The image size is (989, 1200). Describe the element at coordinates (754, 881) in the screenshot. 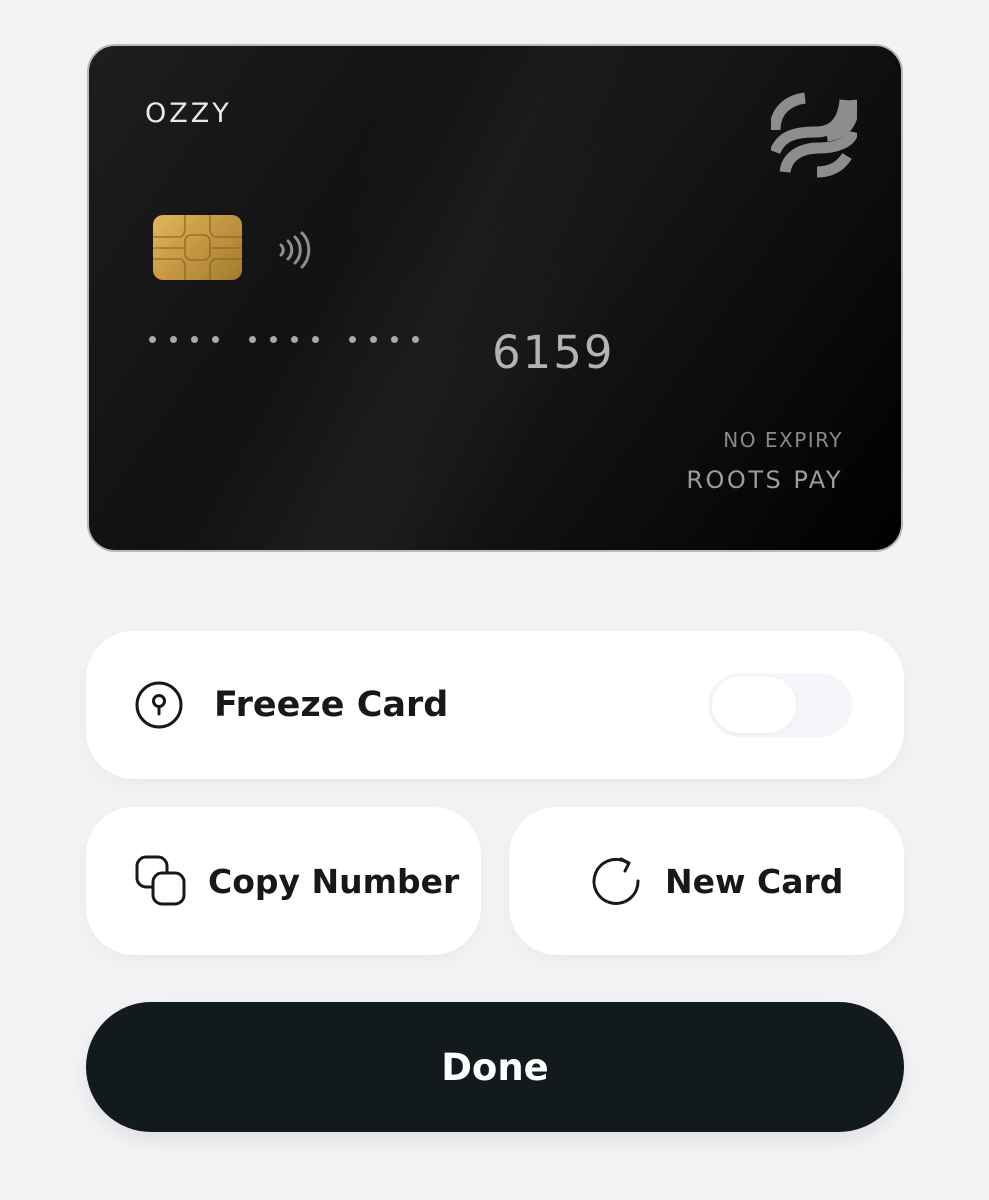

I see `new-card-label: New Card` at that location.